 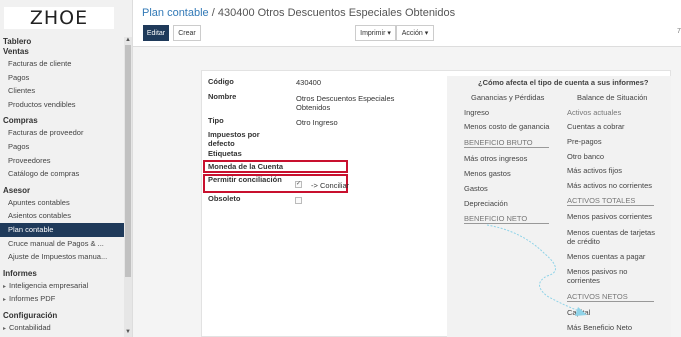 I want to click on sidebar-item-label: Informes PDF, so click(x=32, y=299).